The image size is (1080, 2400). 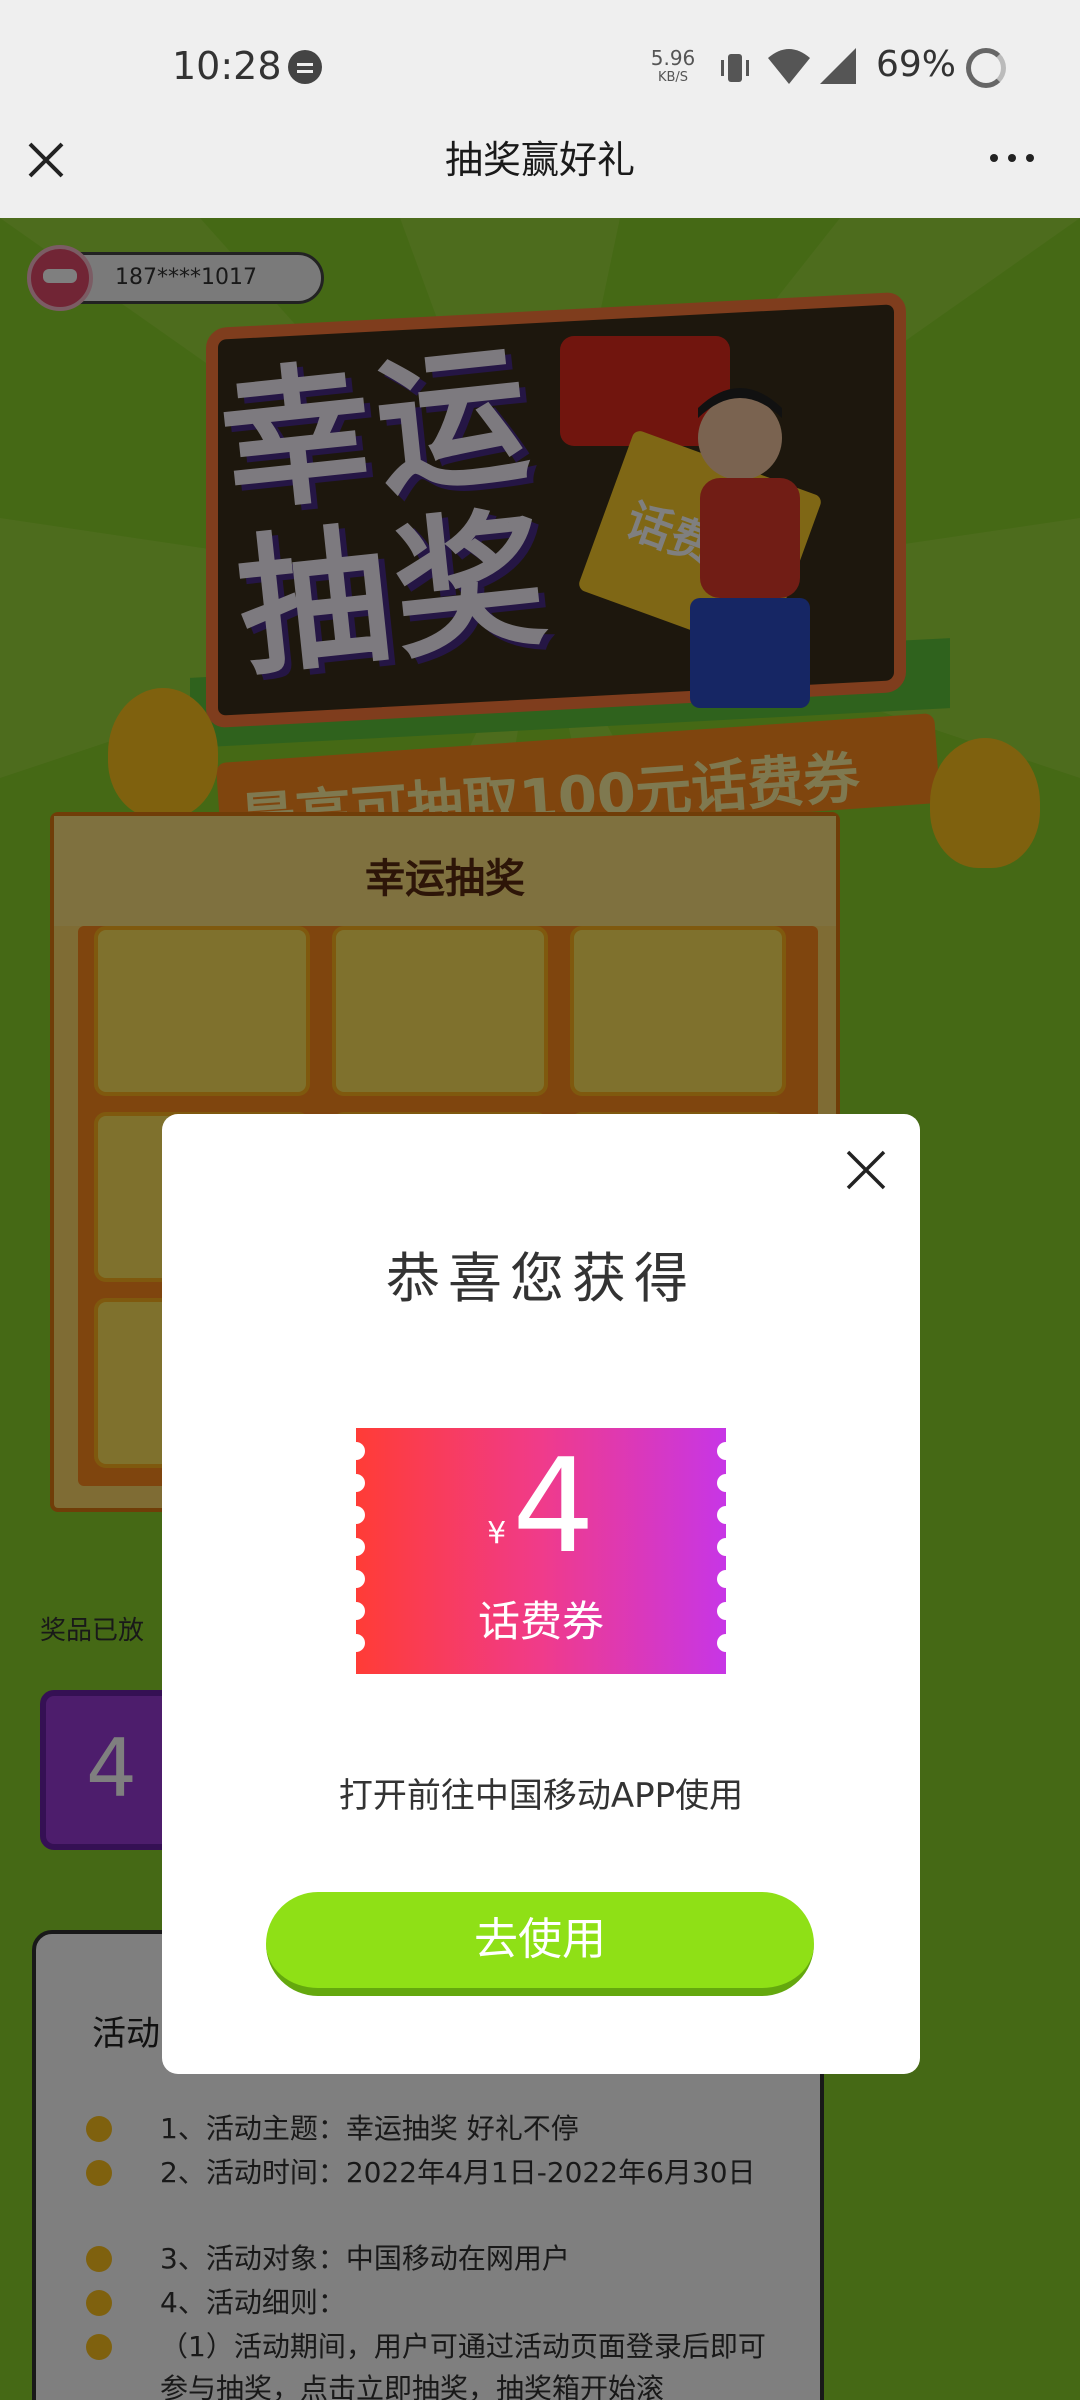 I want to click on status-bar: 10:28 5.96 KB/S 69%, so click(x=540, y=68).